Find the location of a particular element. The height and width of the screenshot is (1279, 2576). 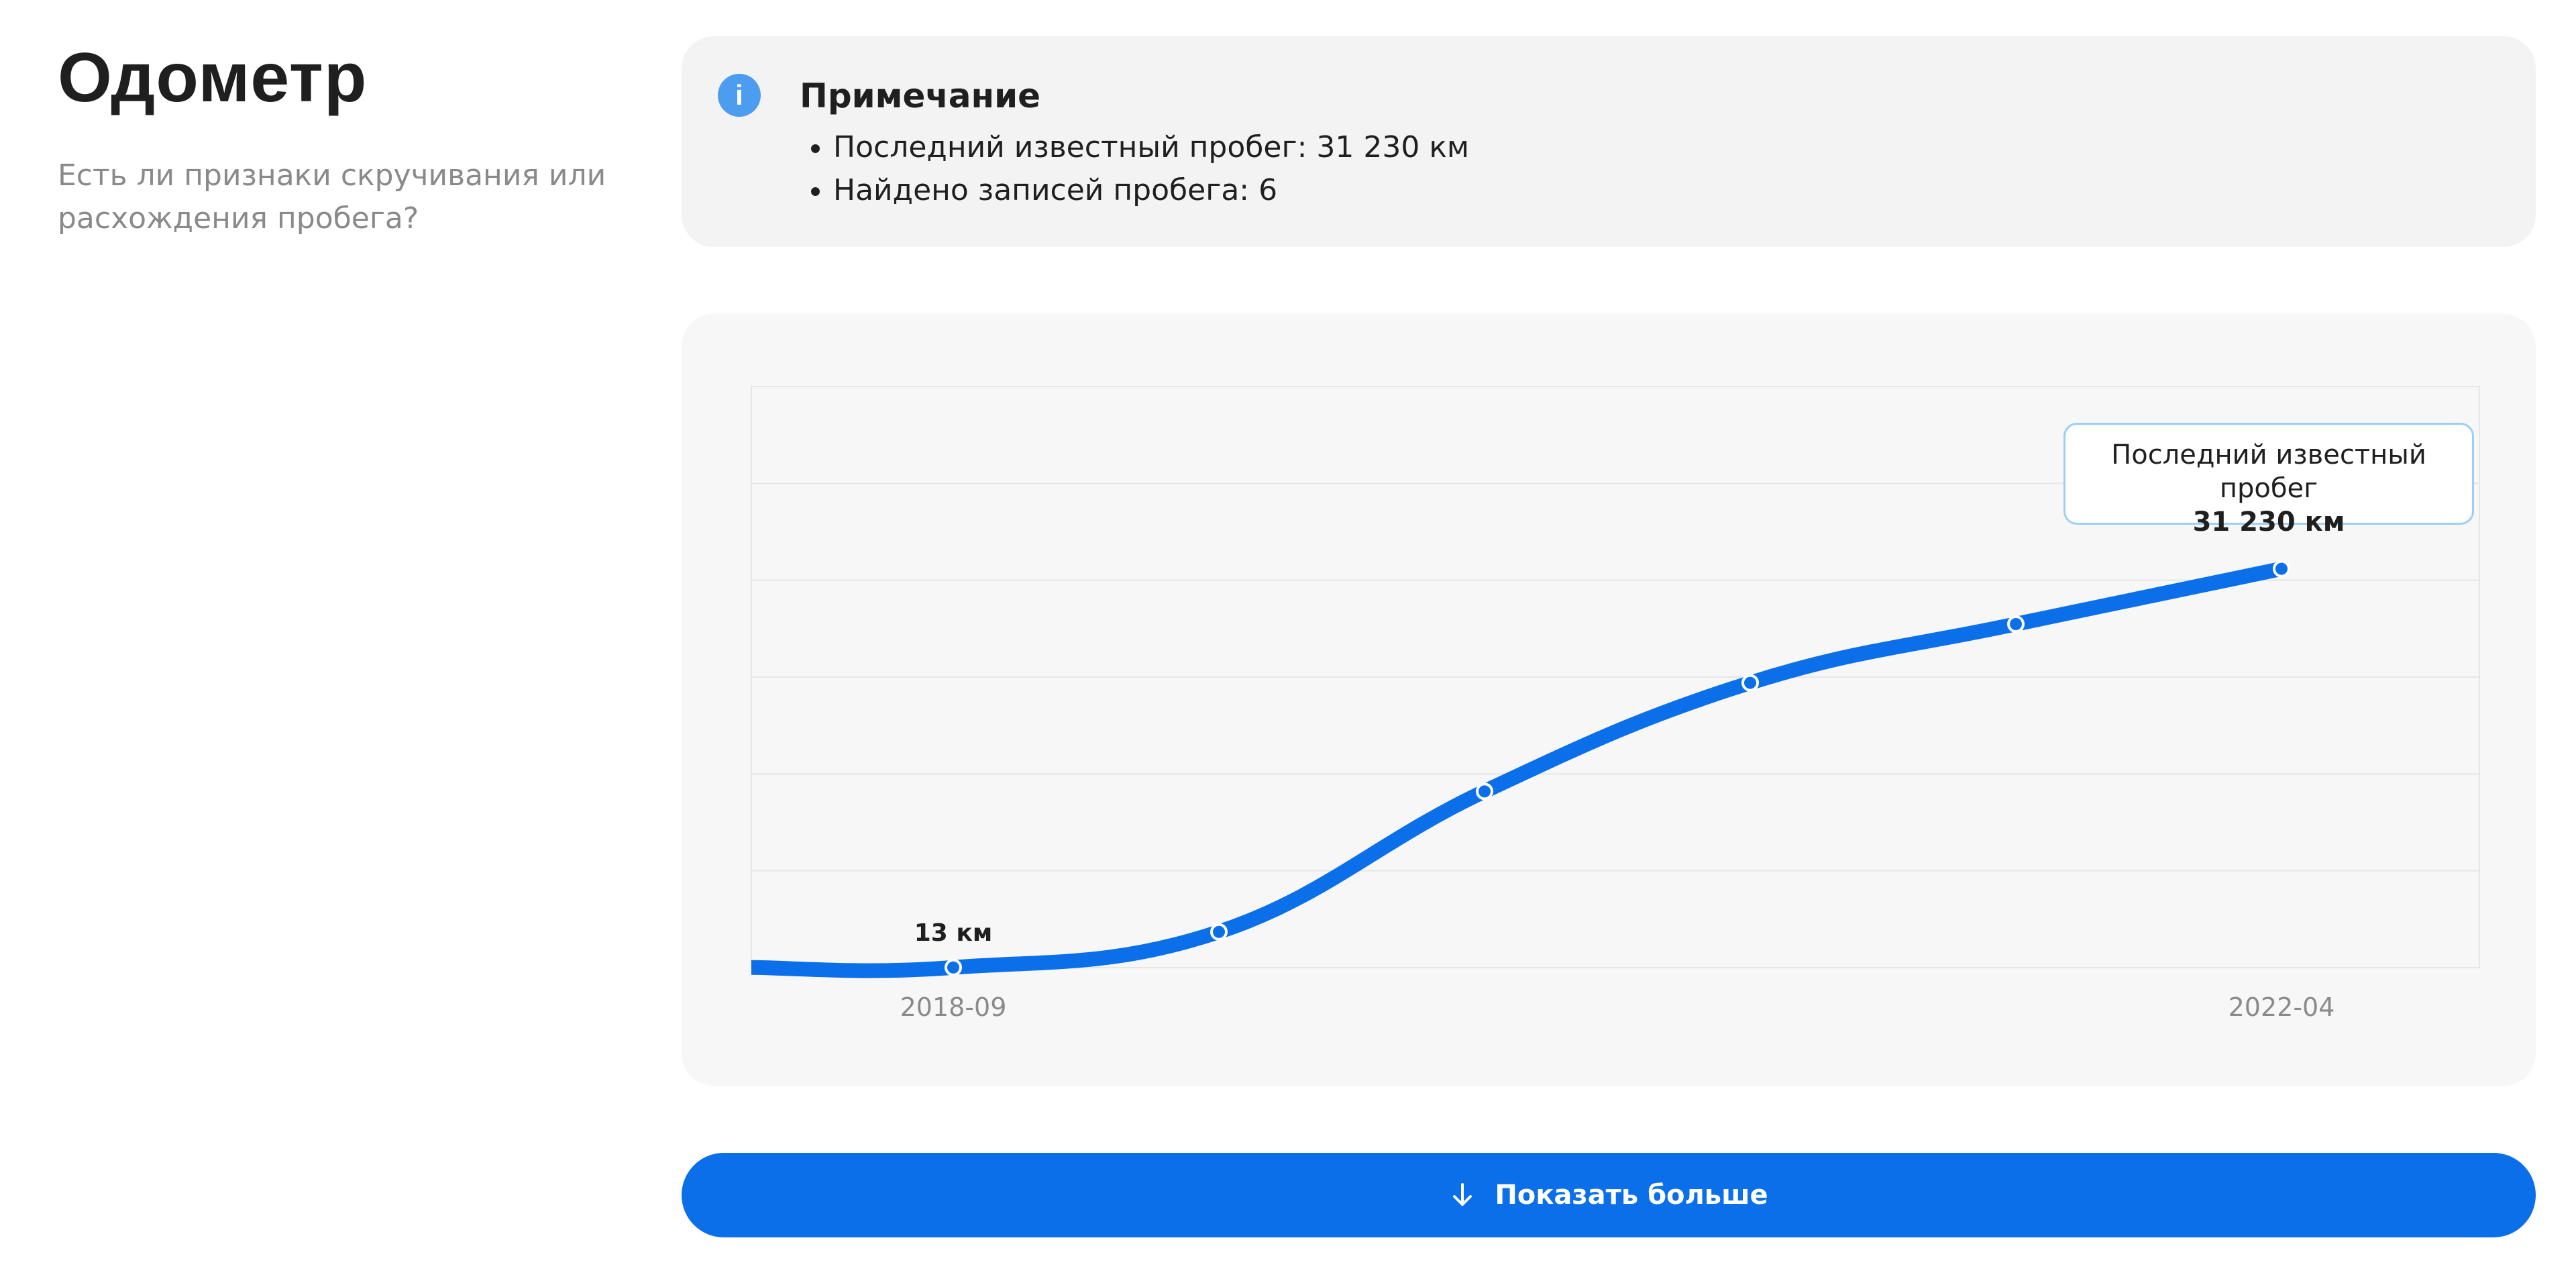

note-item-last-mileage: Последний известный пробег: 31 230 км is located at coordinates (1151, 147).